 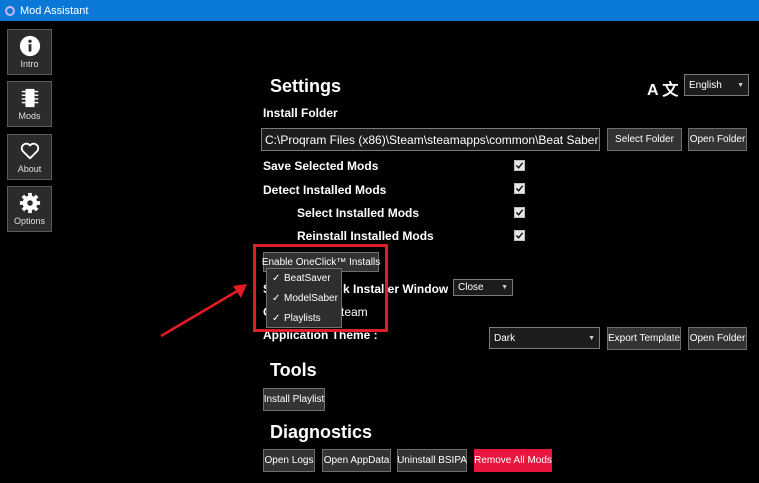 I want to click on installer-window-select: Close ▼, so click(x=483, y=287).